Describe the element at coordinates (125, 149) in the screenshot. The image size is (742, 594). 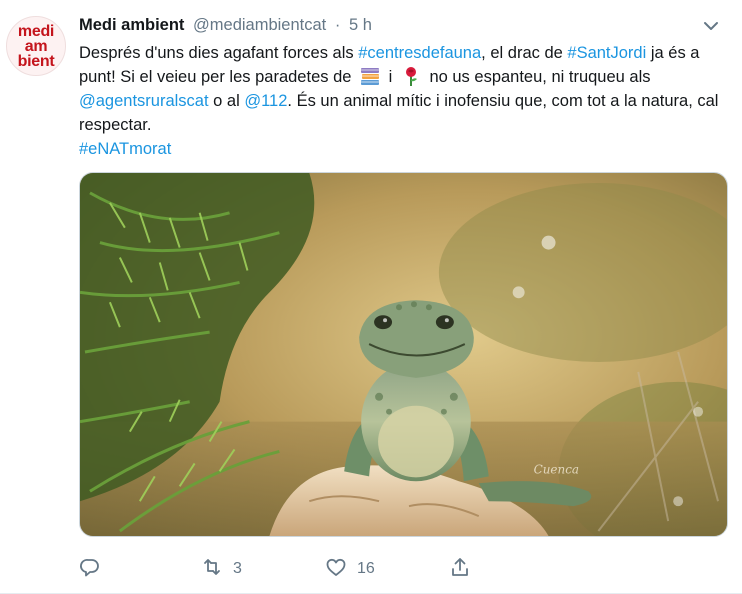
I see `hashtag-link: #eNATmorat` at that location.